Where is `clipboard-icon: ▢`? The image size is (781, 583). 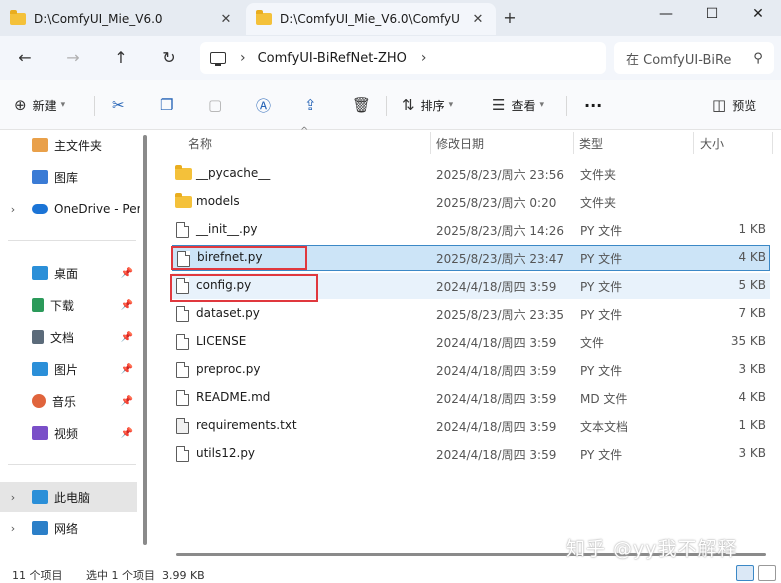 clipboard-icon: ▢ is located at coordinates (215, 105).